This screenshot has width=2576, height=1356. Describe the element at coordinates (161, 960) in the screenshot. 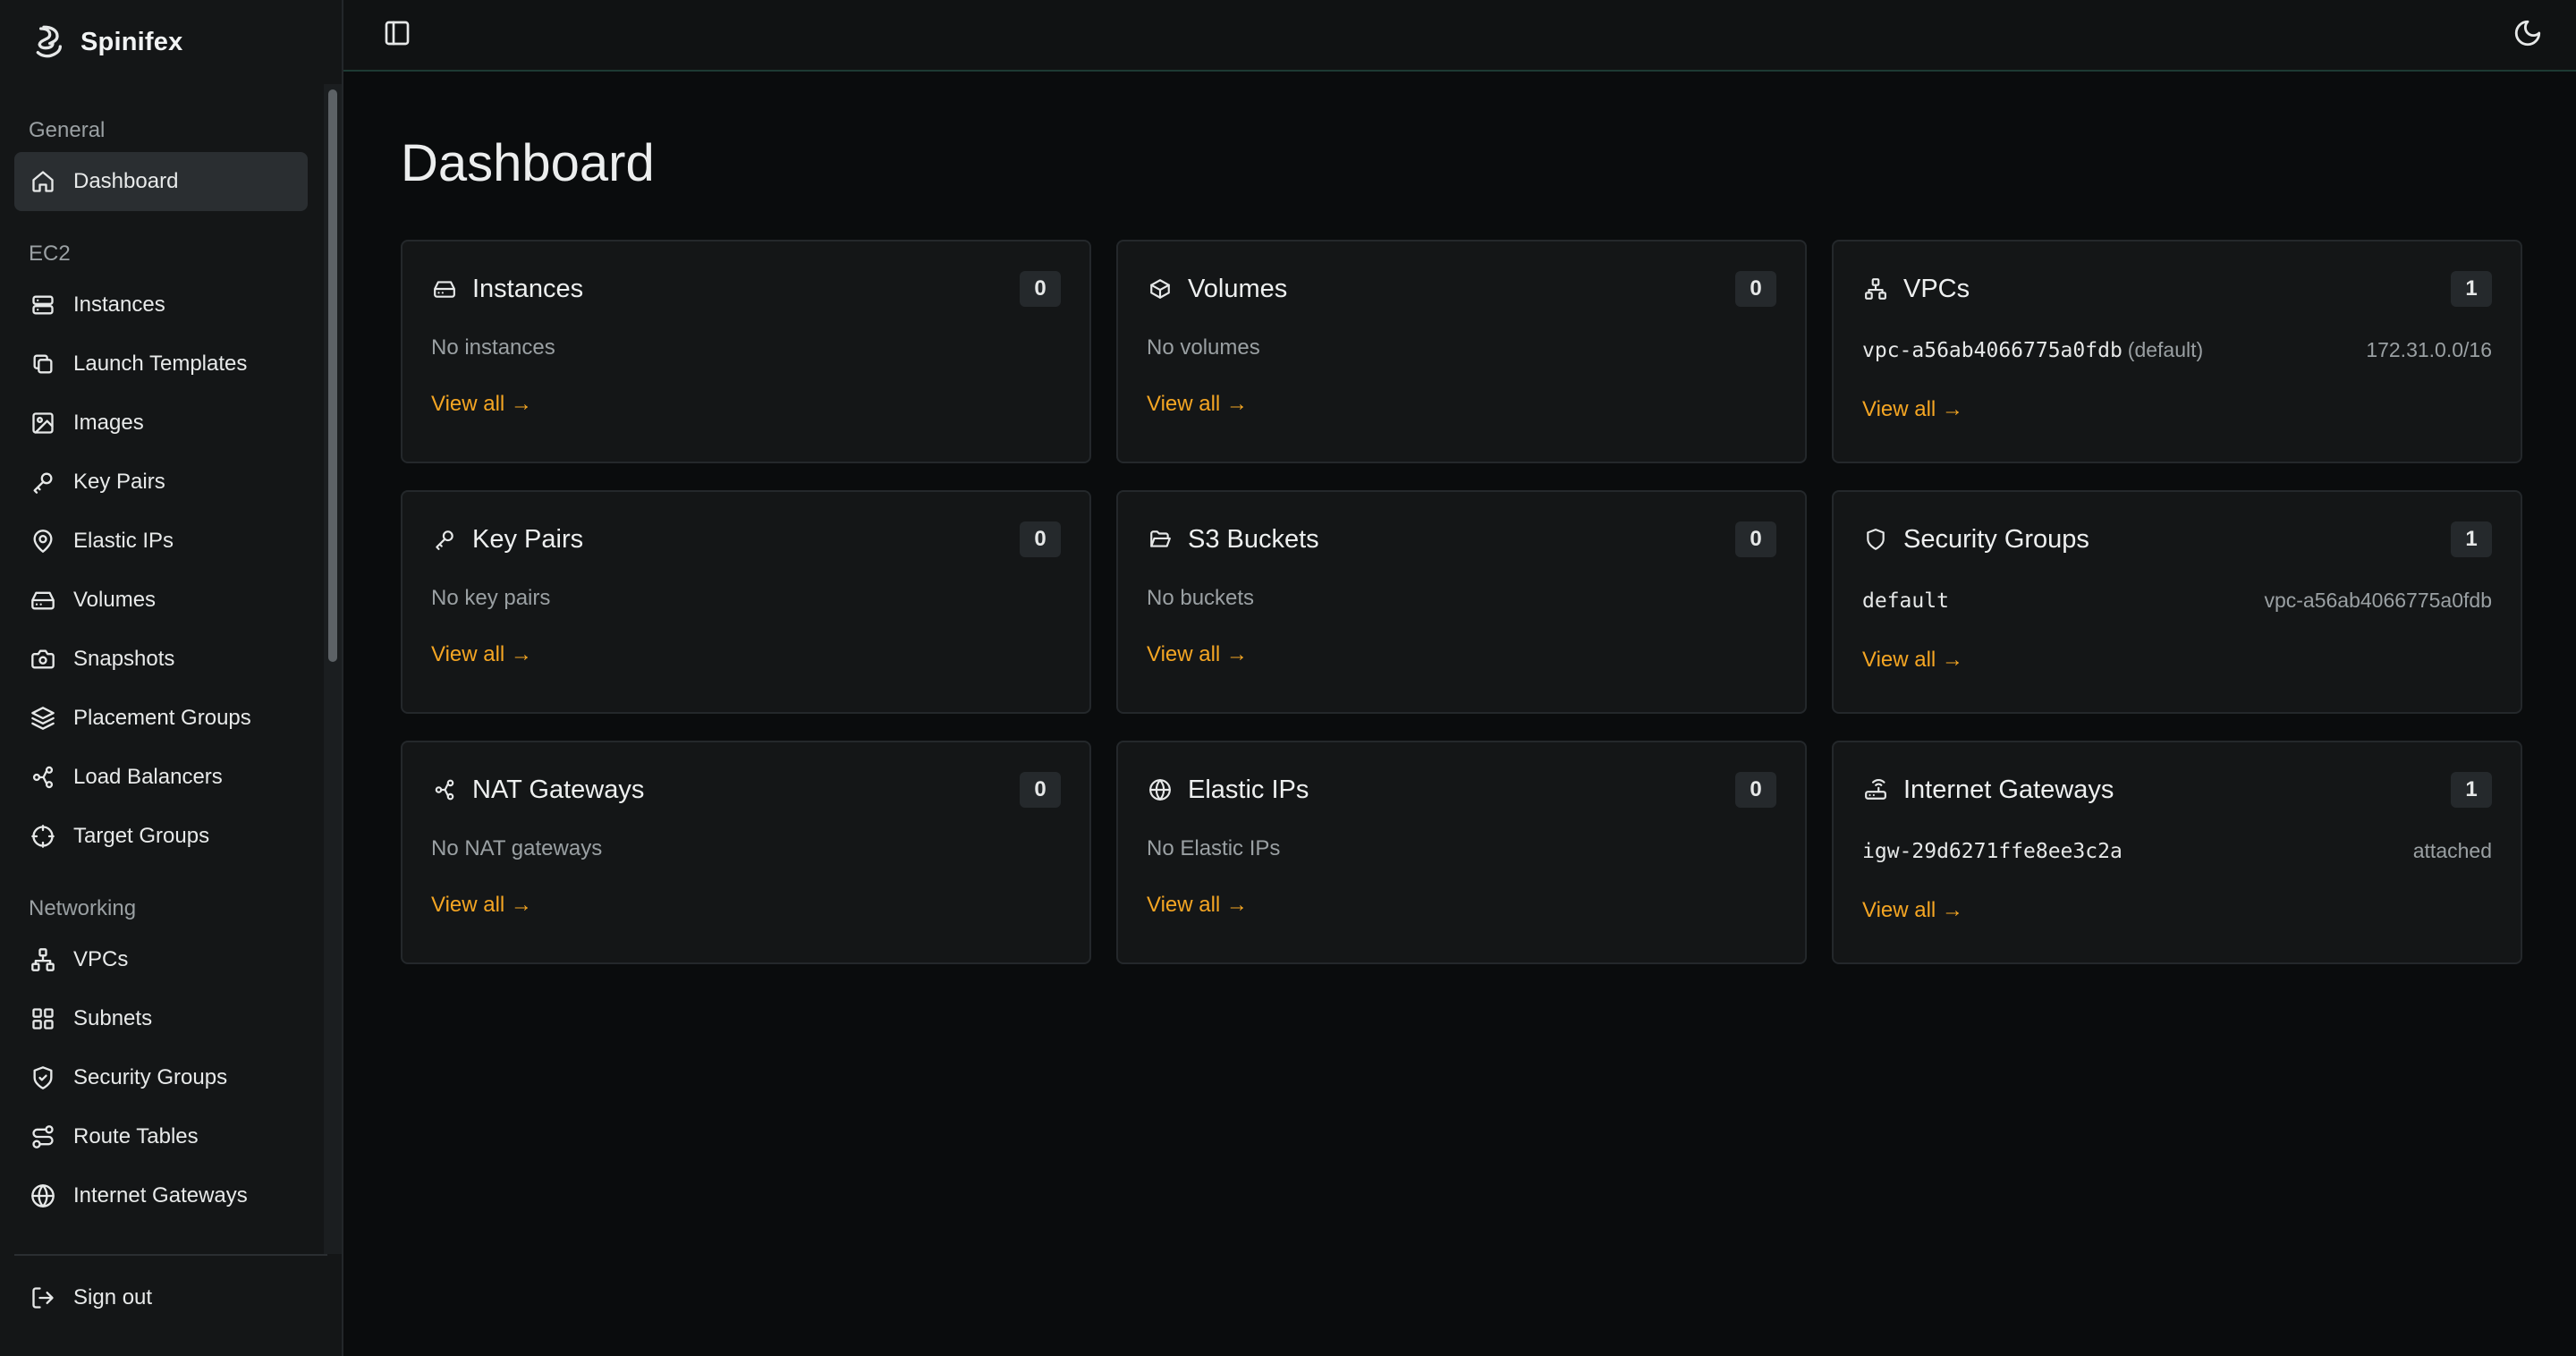

I see `sidebar-item-vpcs: VPCs` at that location.